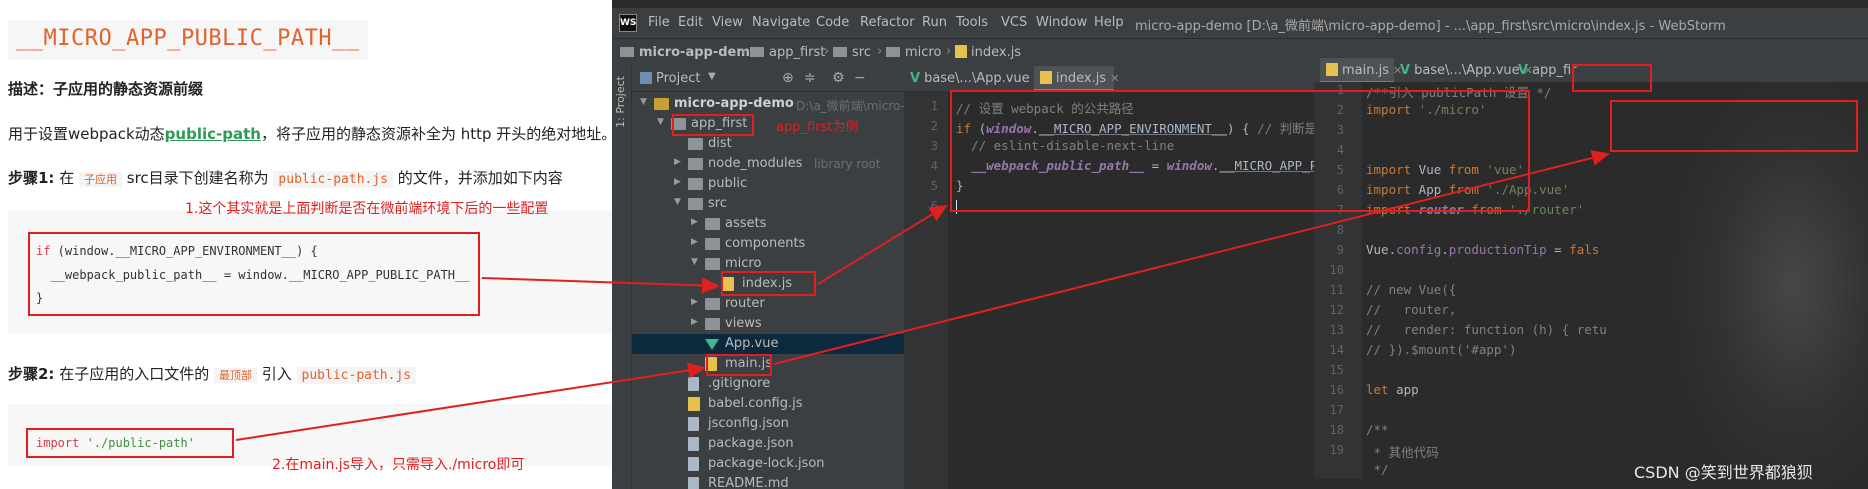  I want to click on arrow-code1-to-index, so click(600, 285).